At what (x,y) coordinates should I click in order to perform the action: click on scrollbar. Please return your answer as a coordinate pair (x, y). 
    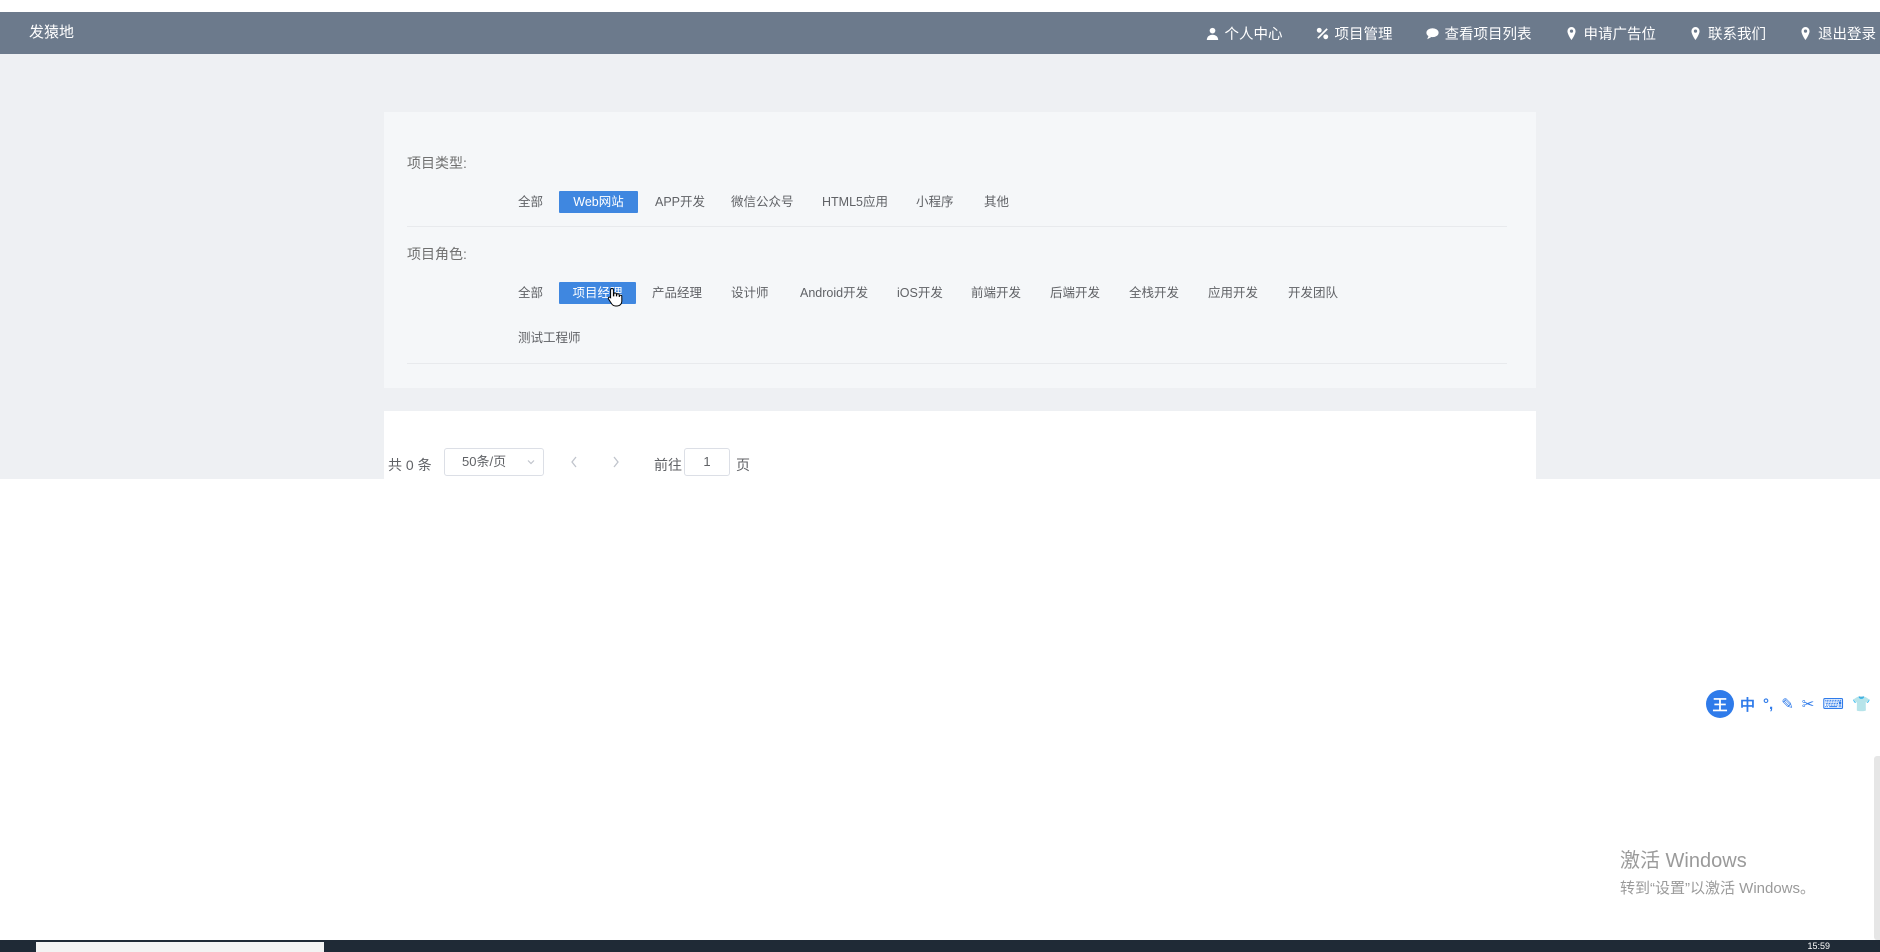
    Looking at the image, I should click on (1877, 848).